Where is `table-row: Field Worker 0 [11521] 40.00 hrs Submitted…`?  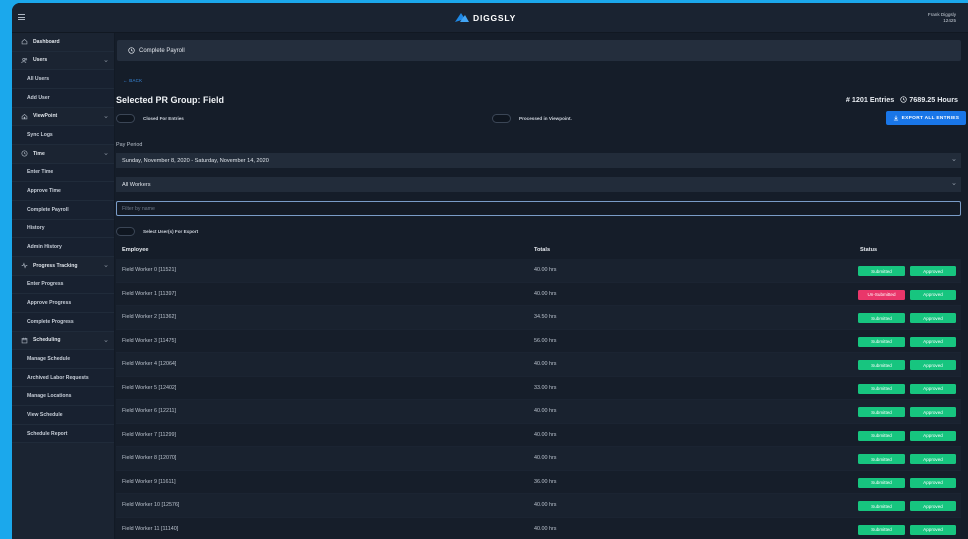
table-row: Field Worker 0 [11521] 40.00 hrs Submitted… is located at coordinates (538, 271).